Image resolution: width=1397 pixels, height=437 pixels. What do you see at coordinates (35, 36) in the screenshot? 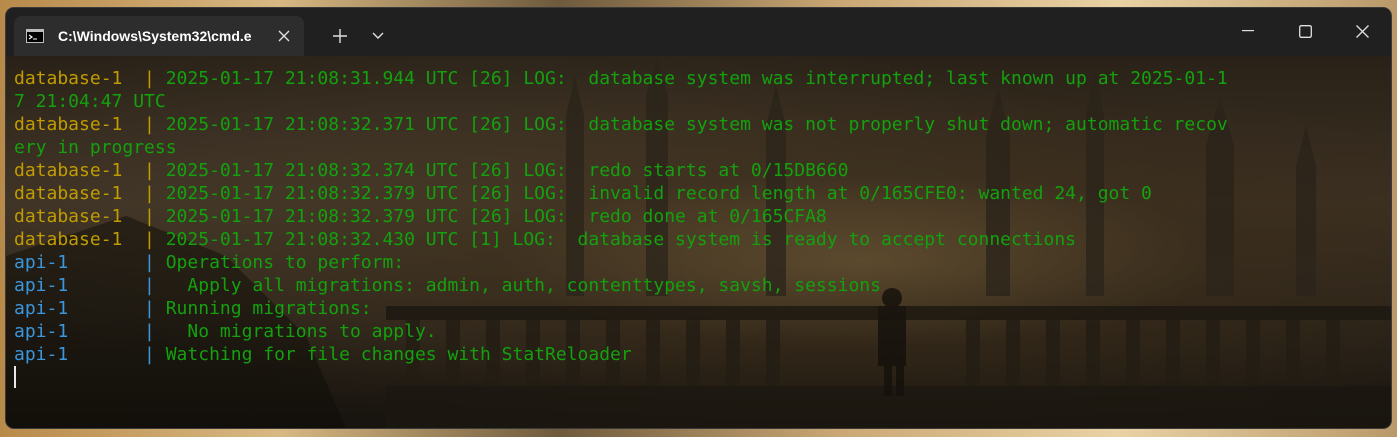
I see `terminal-icon` at bounding box center [35, 36].